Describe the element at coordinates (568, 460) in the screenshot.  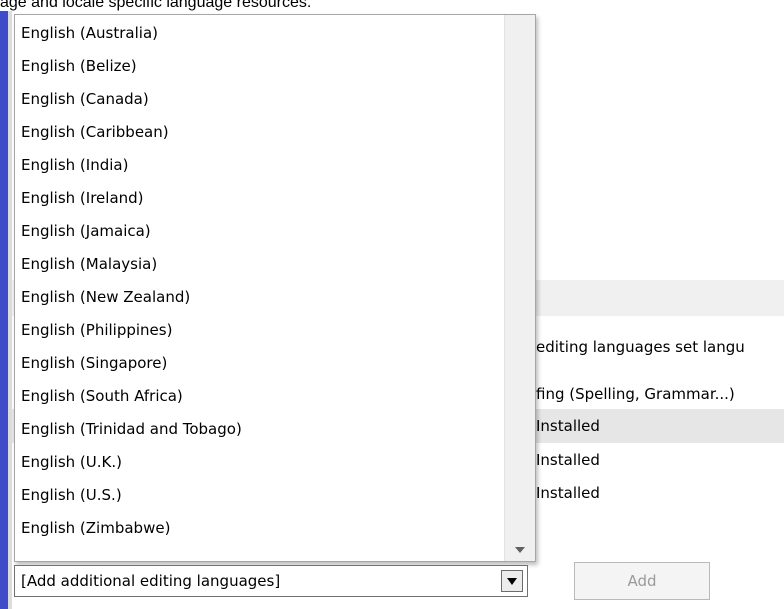
I see `status-installed-2: Installed` at that location.